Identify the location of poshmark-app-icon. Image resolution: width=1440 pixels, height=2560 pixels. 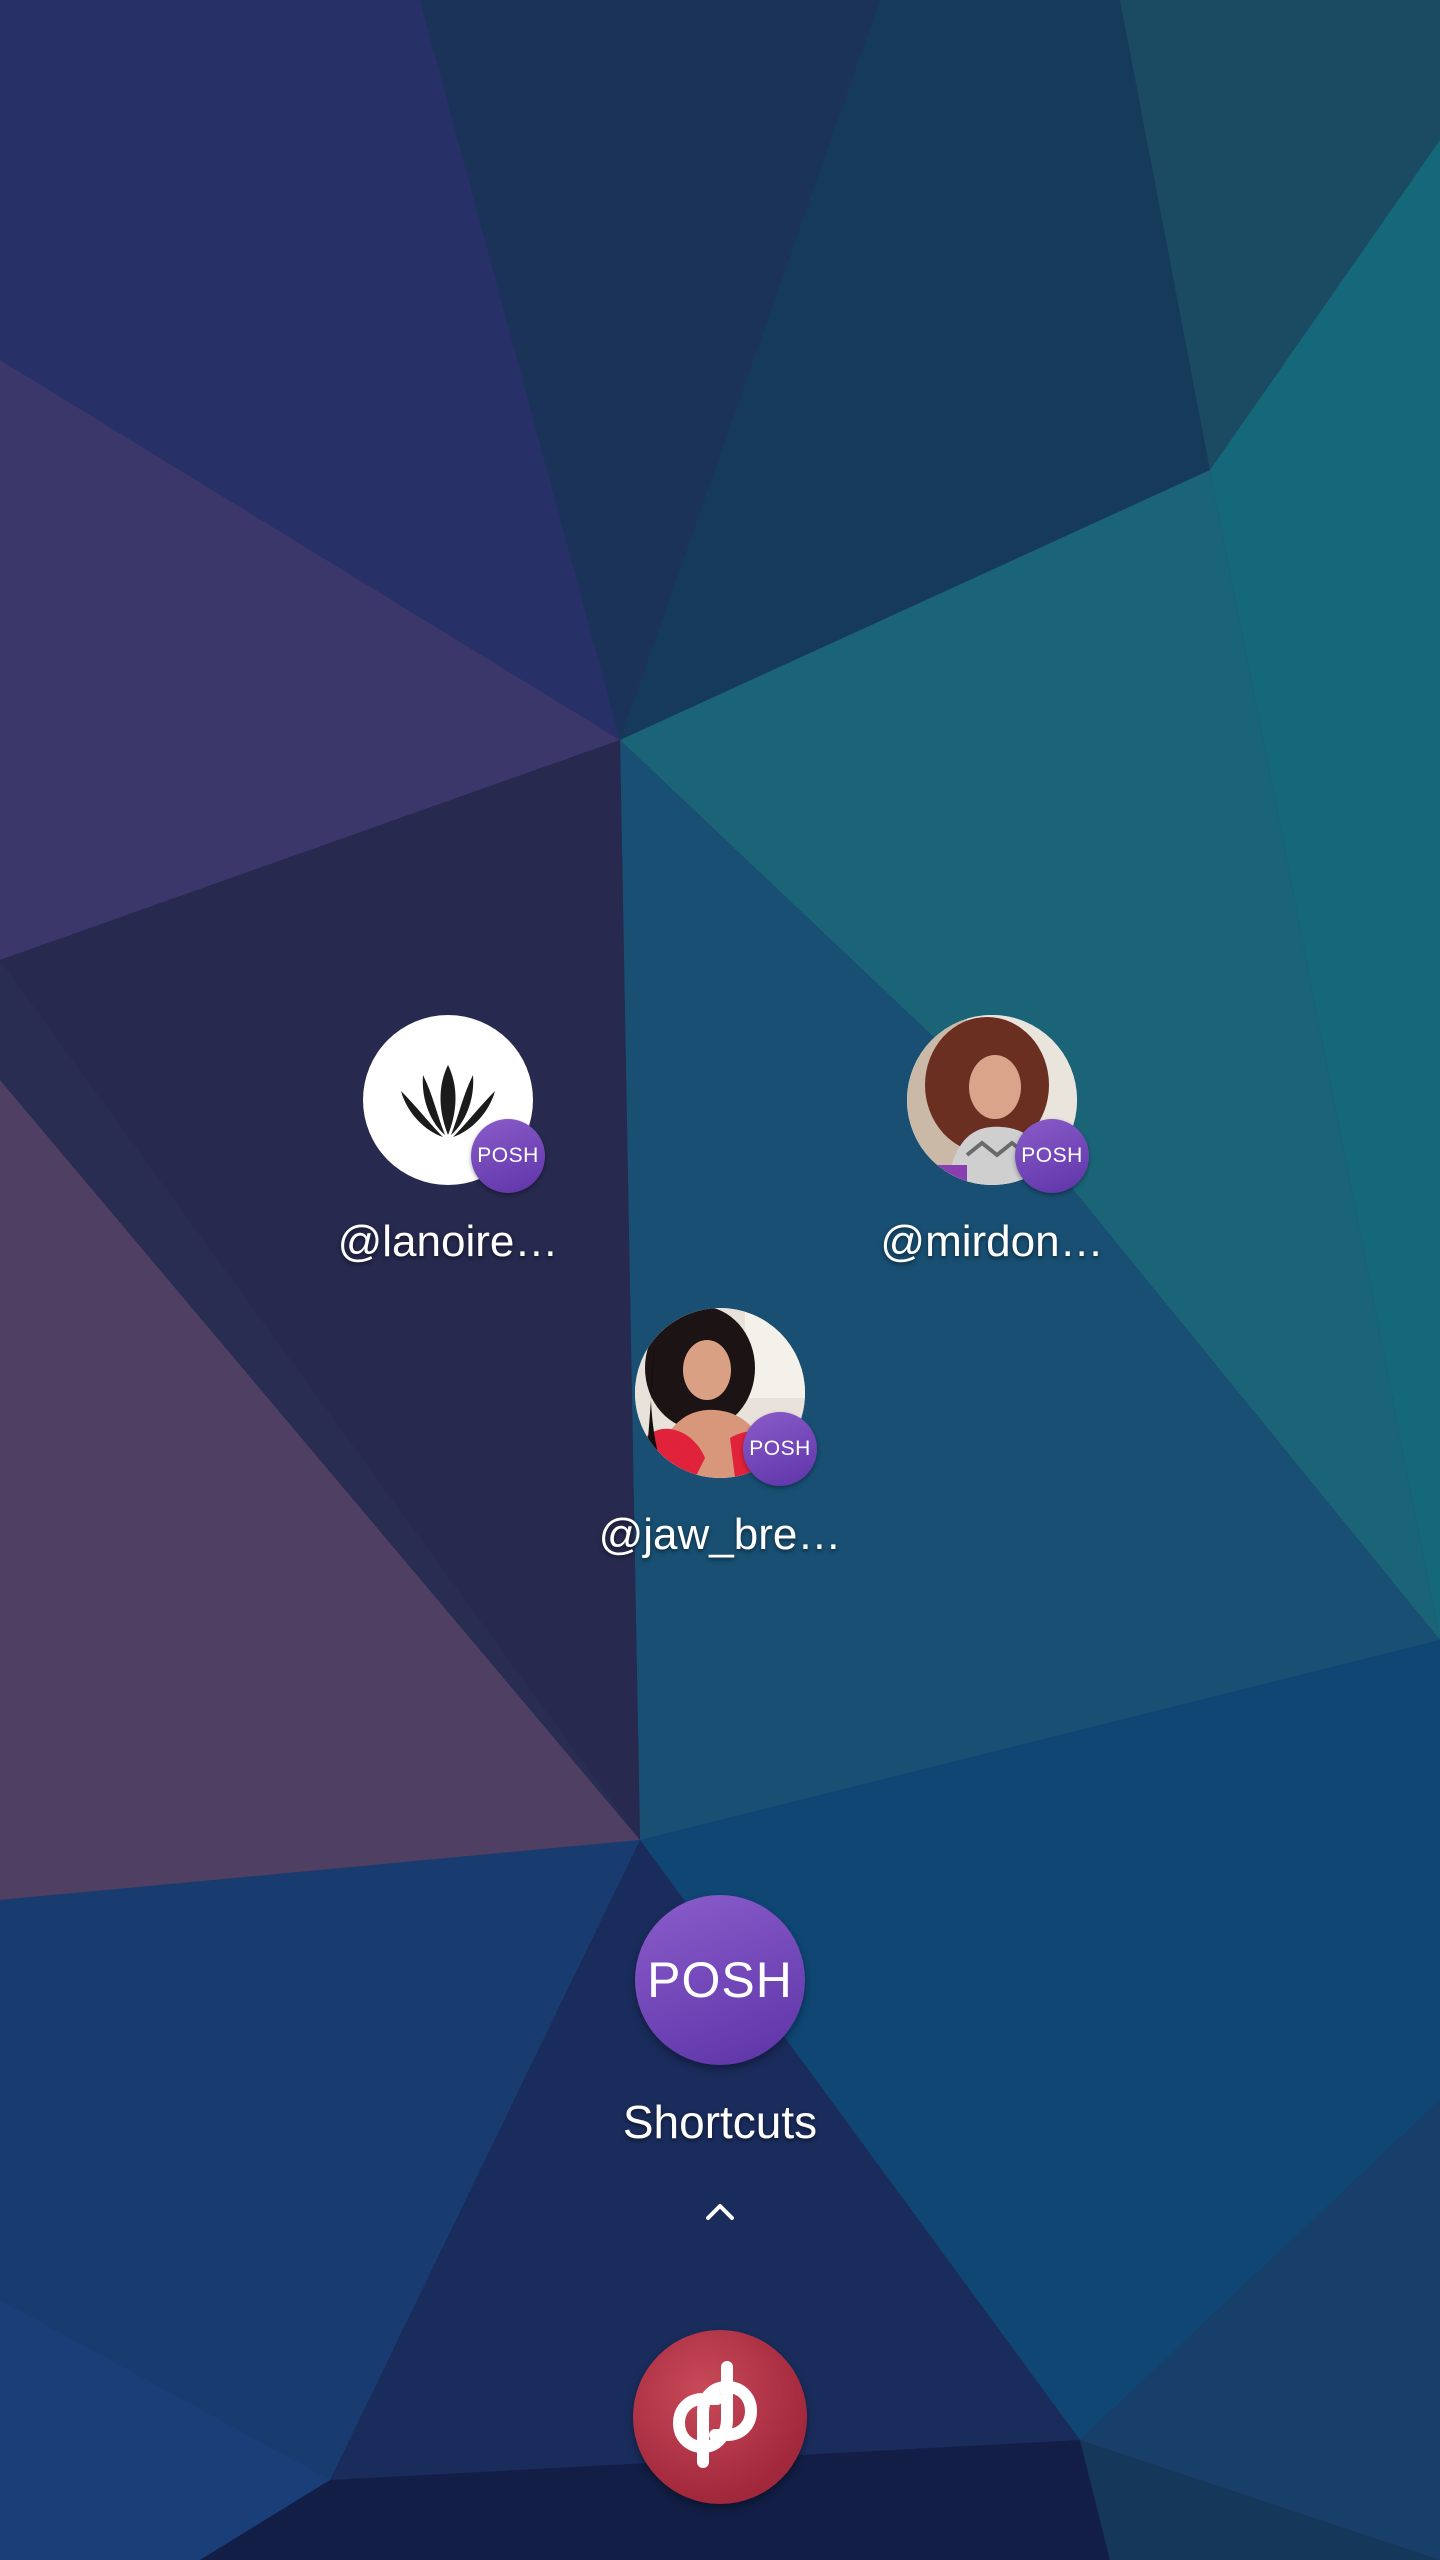
(720, 2417).